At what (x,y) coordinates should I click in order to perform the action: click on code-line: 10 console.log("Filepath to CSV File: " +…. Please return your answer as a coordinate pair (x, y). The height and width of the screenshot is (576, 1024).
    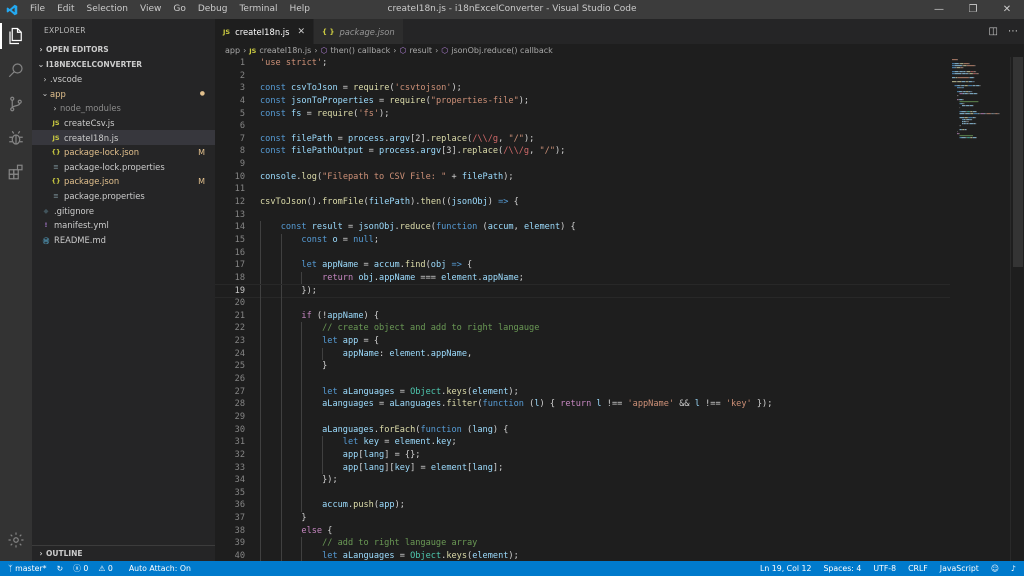
    Looking at the image, I should click on (582, 177).